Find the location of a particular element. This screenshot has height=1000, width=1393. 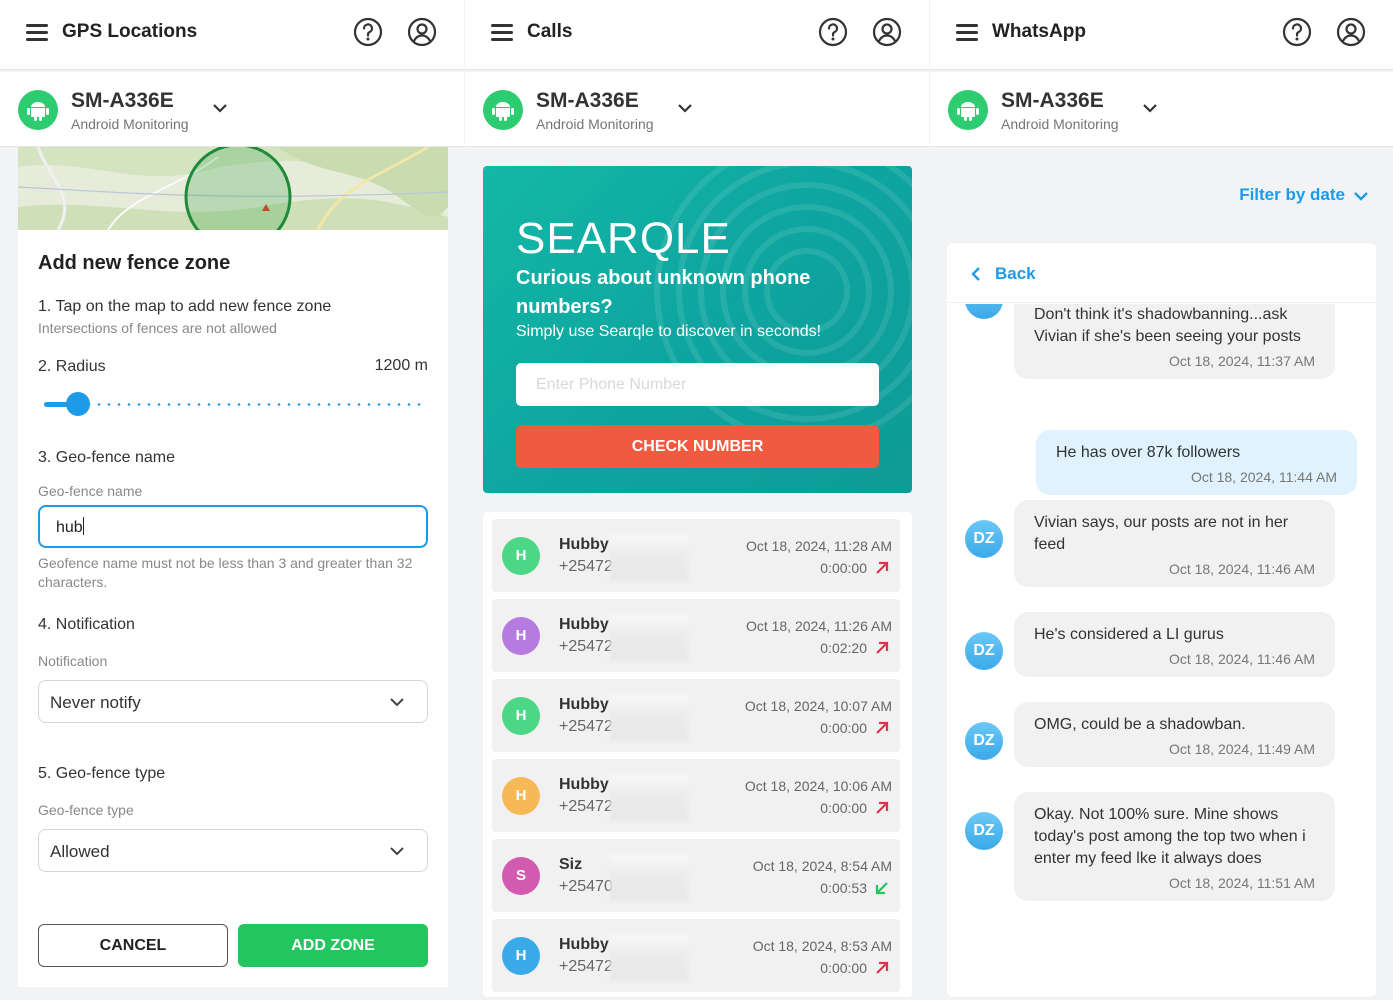

filter-by-date-button: Filter by date is located at coordinates (1292, 195).